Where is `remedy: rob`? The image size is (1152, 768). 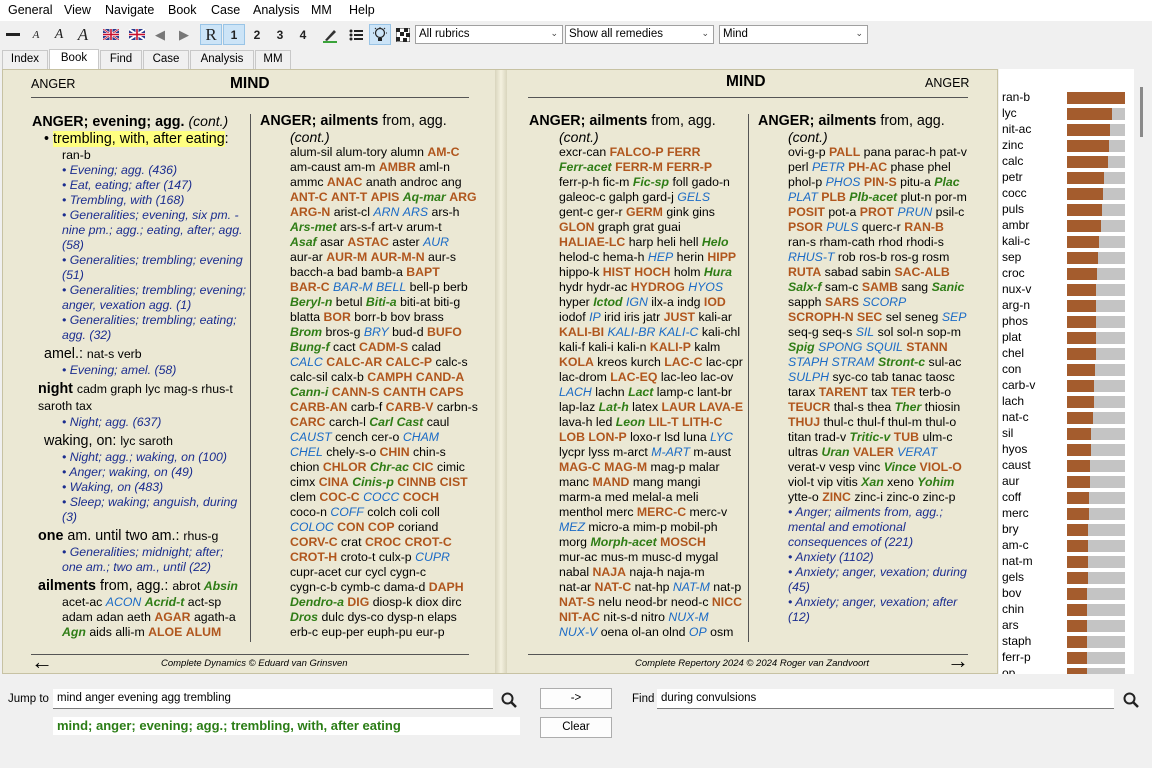
remedy: rob is located at coordinates (847, 257).